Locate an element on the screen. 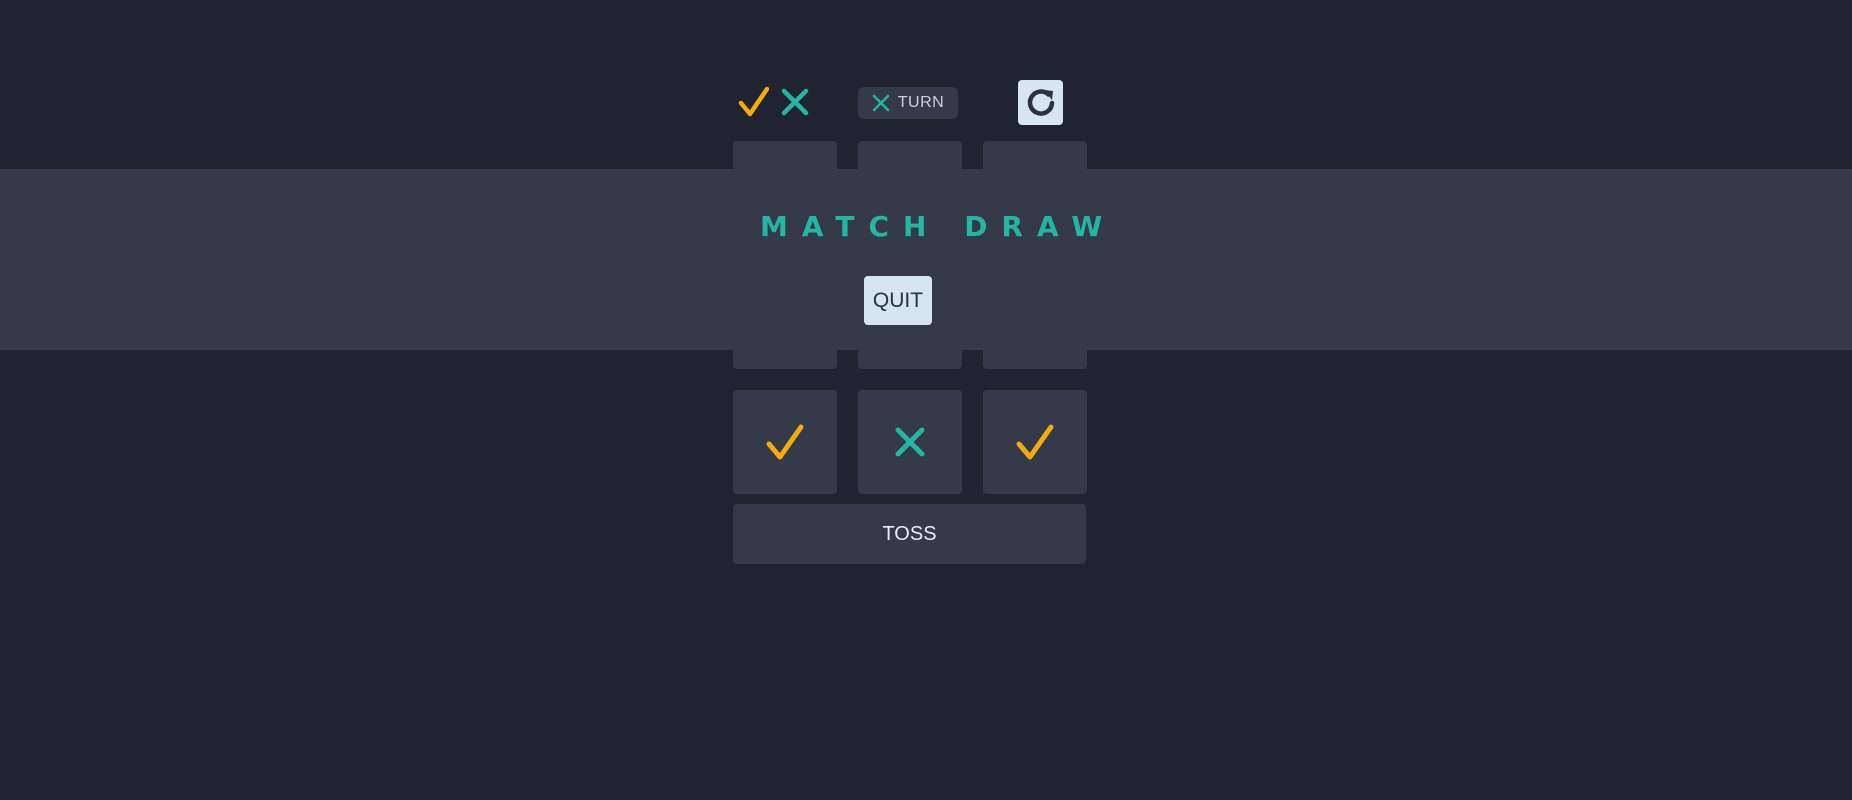 This screenshot has height=800, width=1852. toss-button: TOSS is located at coordinates (909, 534).